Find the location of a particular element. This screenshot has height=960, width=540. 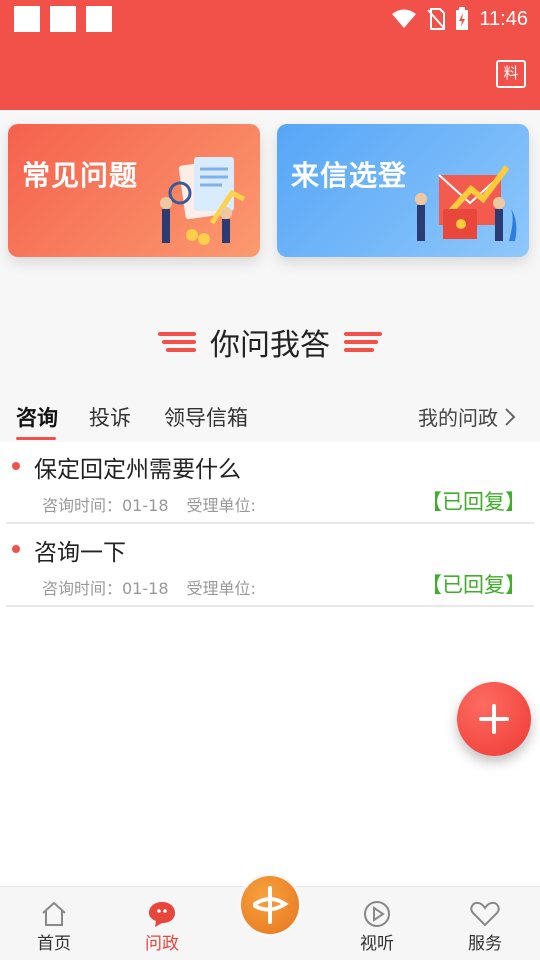

clock: 11:46 is located at coordinates (503, 18).